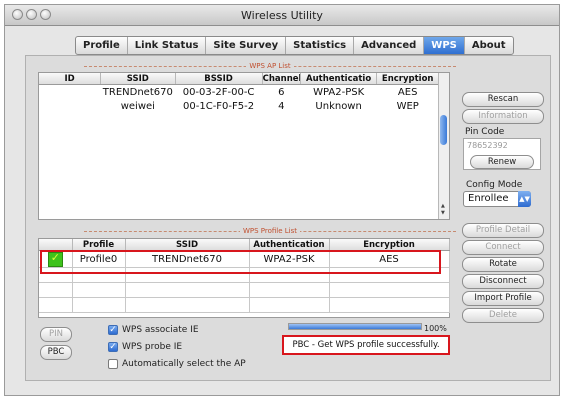  Describe the element at coordinates (443, 130) in the screenshot. I see `scrollbar-thumb` at that location.